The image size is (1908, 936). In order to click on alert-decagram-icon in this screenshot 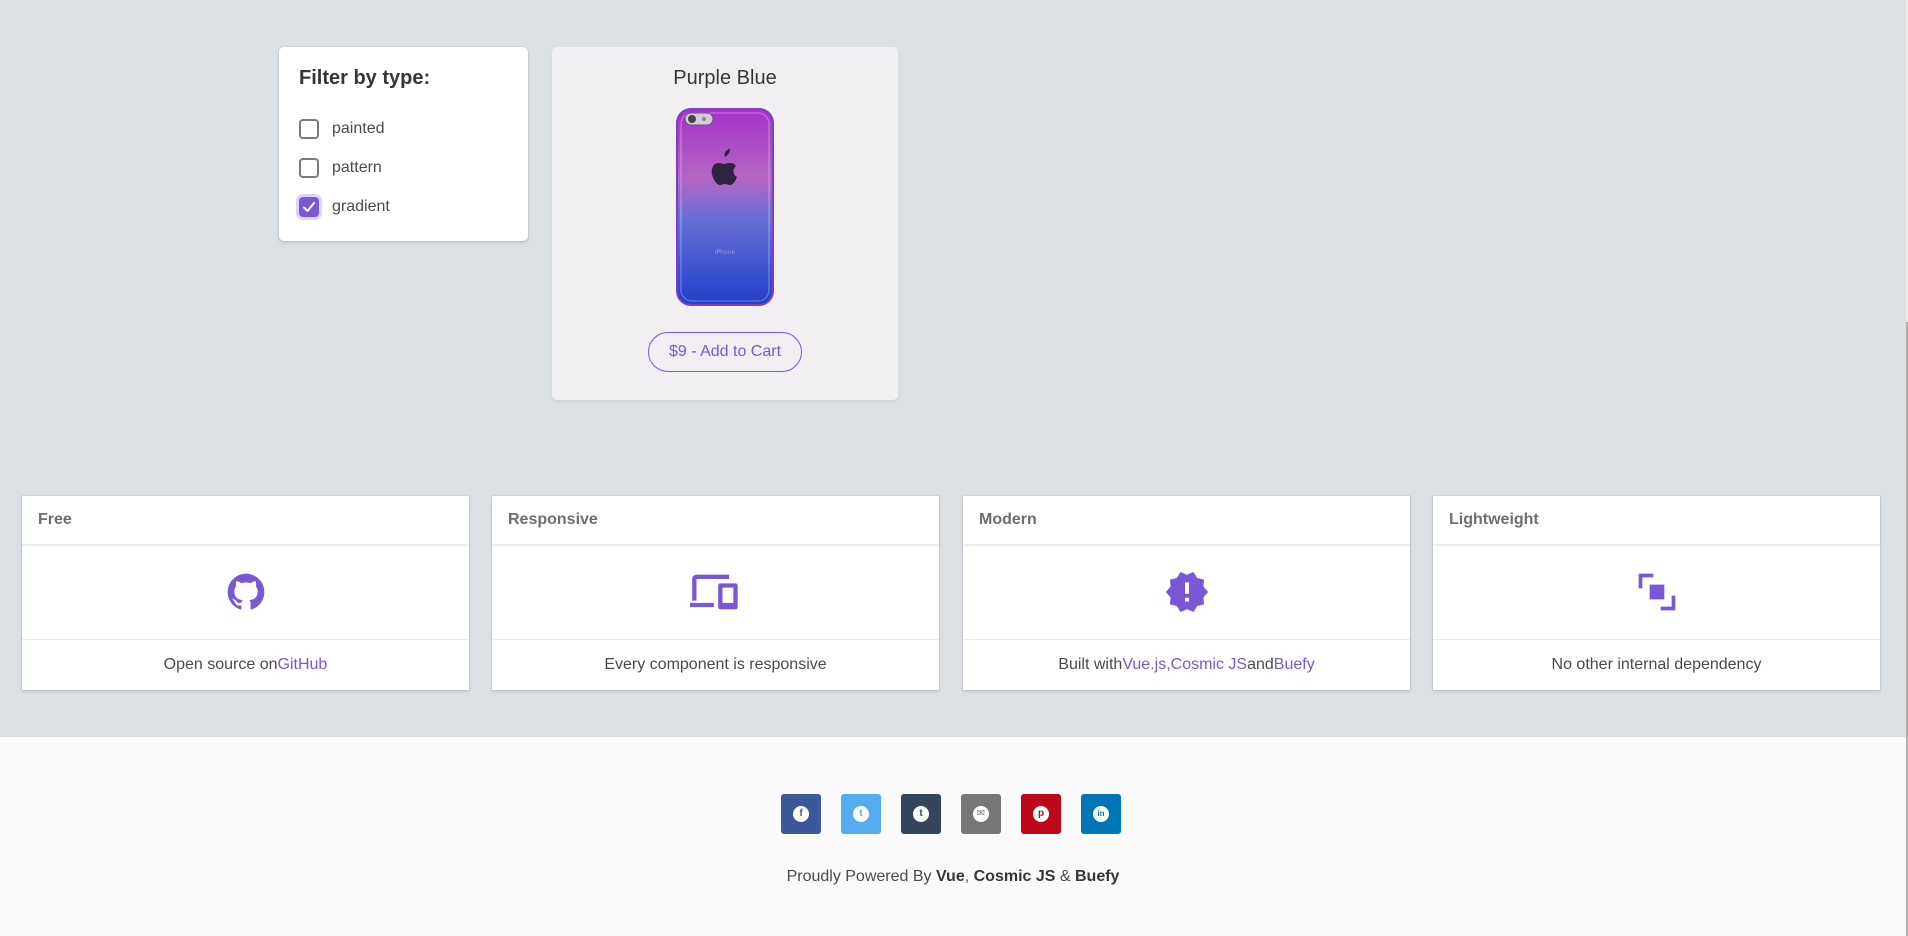, I will do `click(1186, 592)`.